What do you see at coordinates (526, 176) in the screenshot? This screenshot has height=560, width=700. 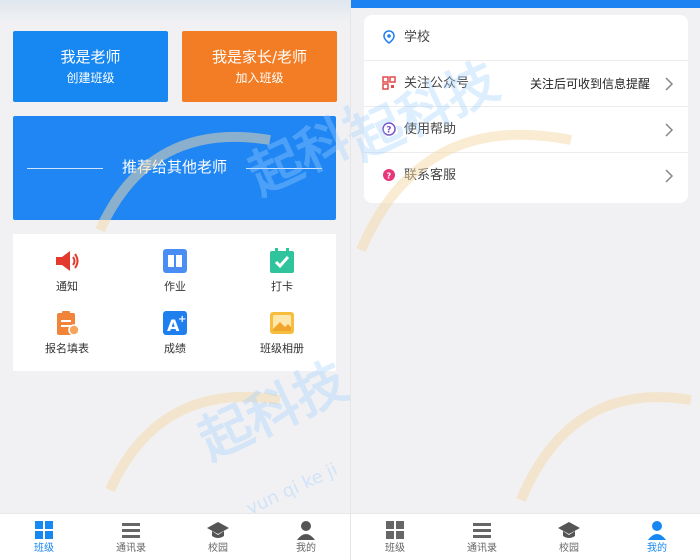 I see `menu-contact-support: ? 联系客服` at bounding box center [526, 176].